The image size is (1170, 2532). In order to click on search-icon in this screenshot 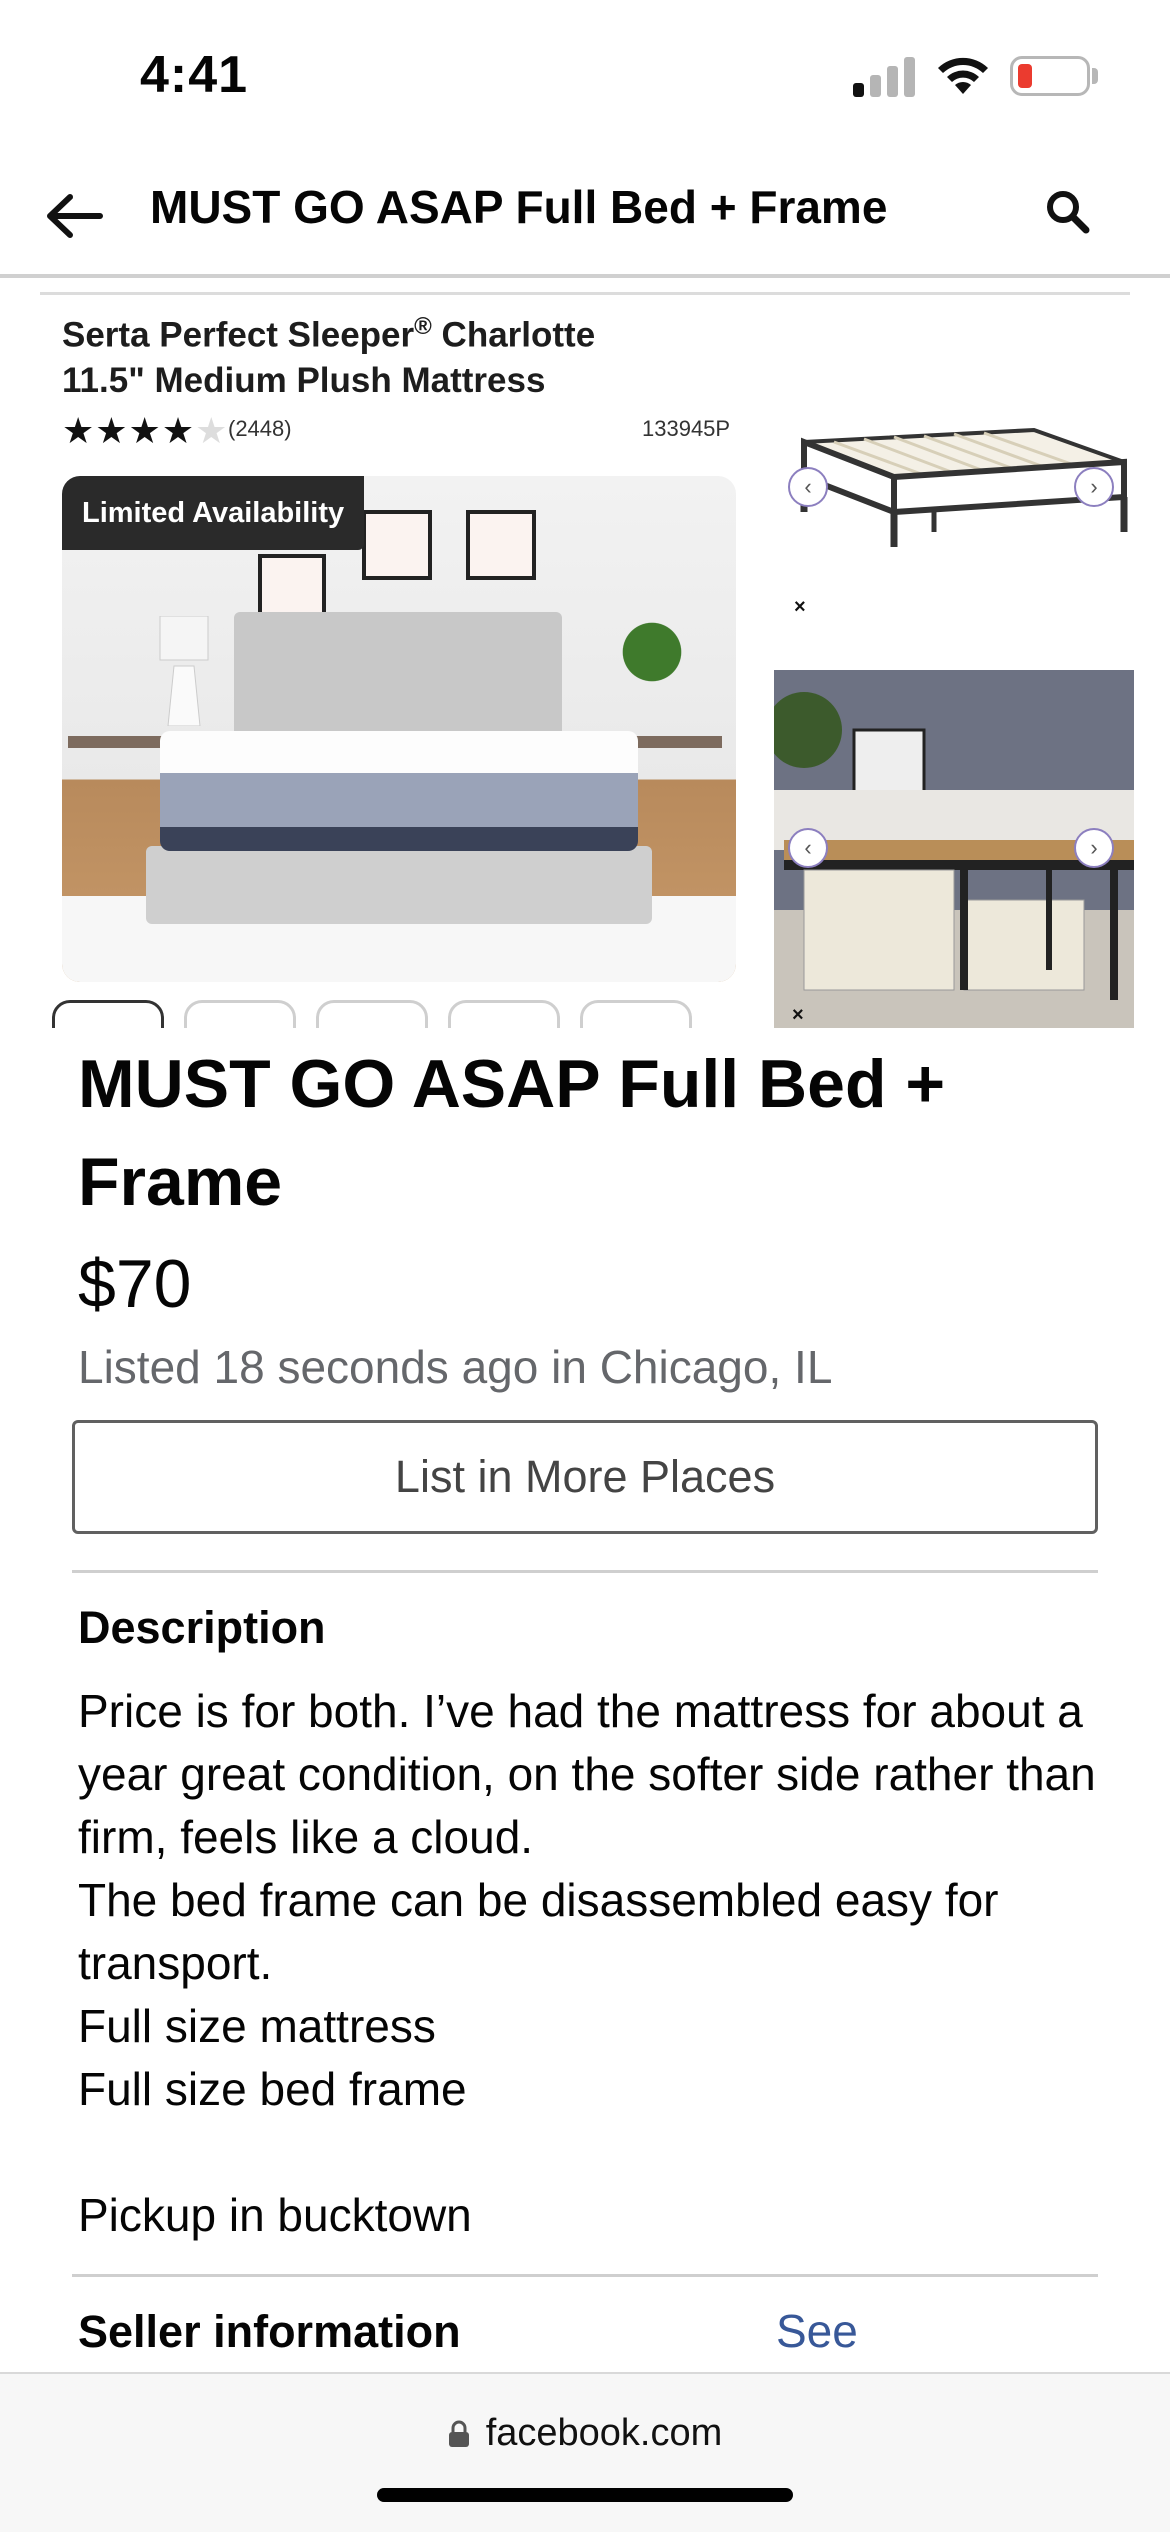, I will do `click(1068, 212)`.